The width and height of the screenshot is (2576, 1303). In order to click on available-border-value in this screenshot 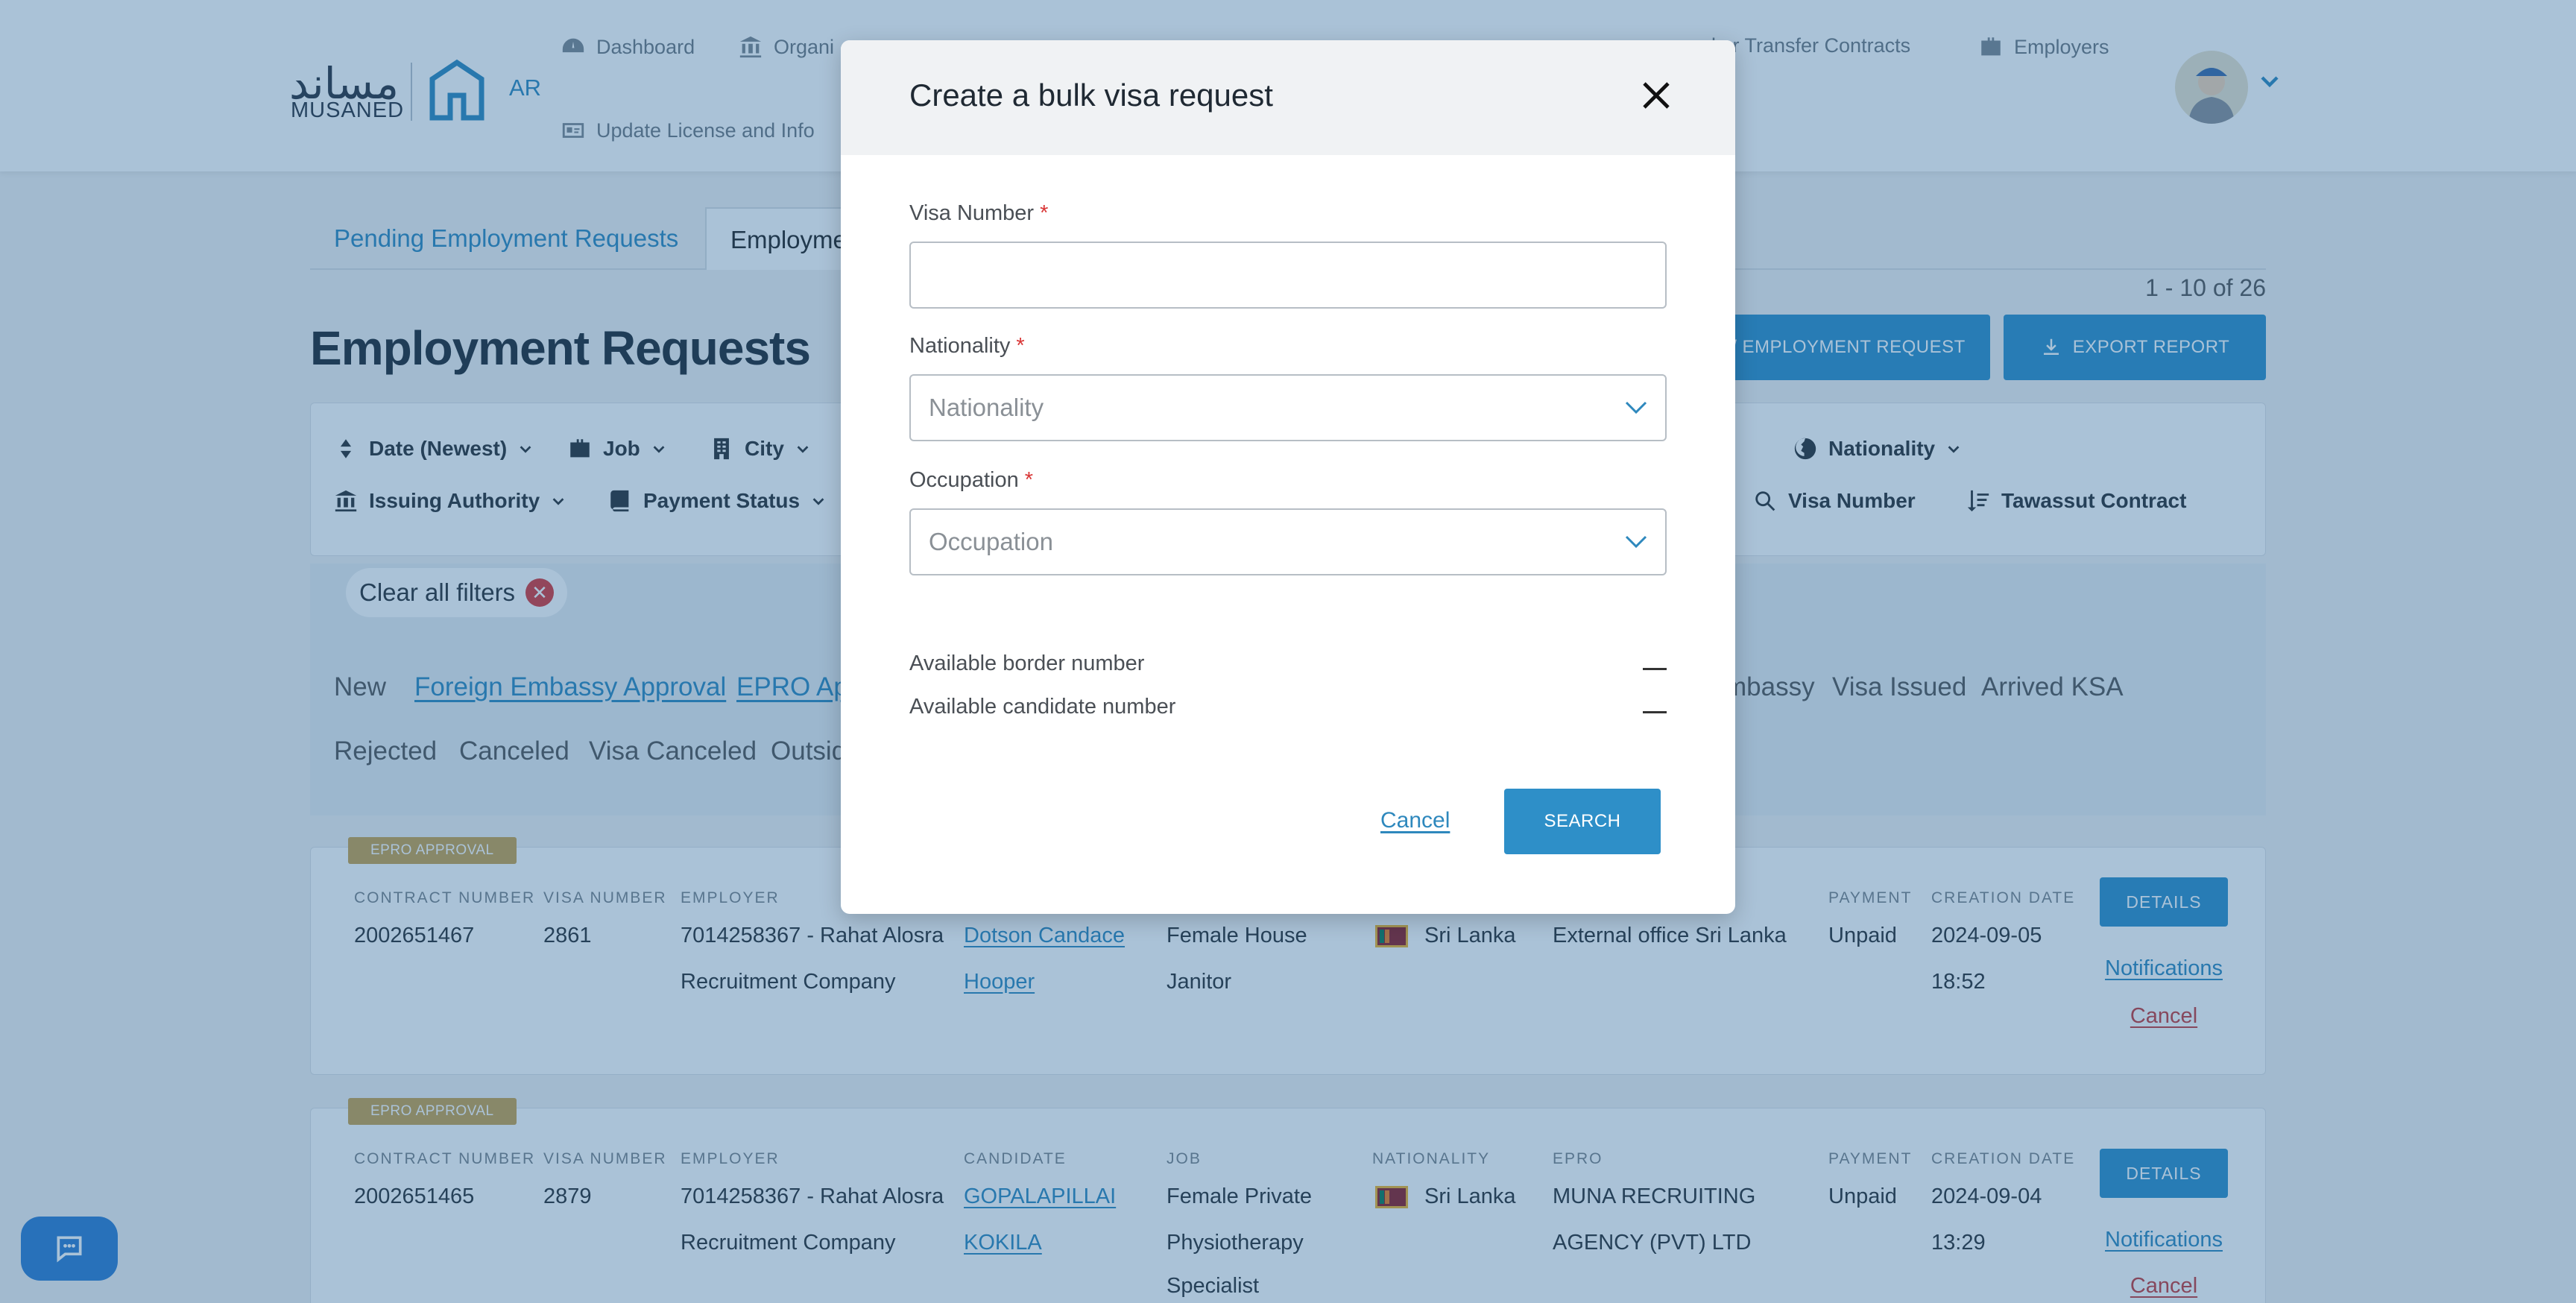, I will do `click(1655, 669)`.